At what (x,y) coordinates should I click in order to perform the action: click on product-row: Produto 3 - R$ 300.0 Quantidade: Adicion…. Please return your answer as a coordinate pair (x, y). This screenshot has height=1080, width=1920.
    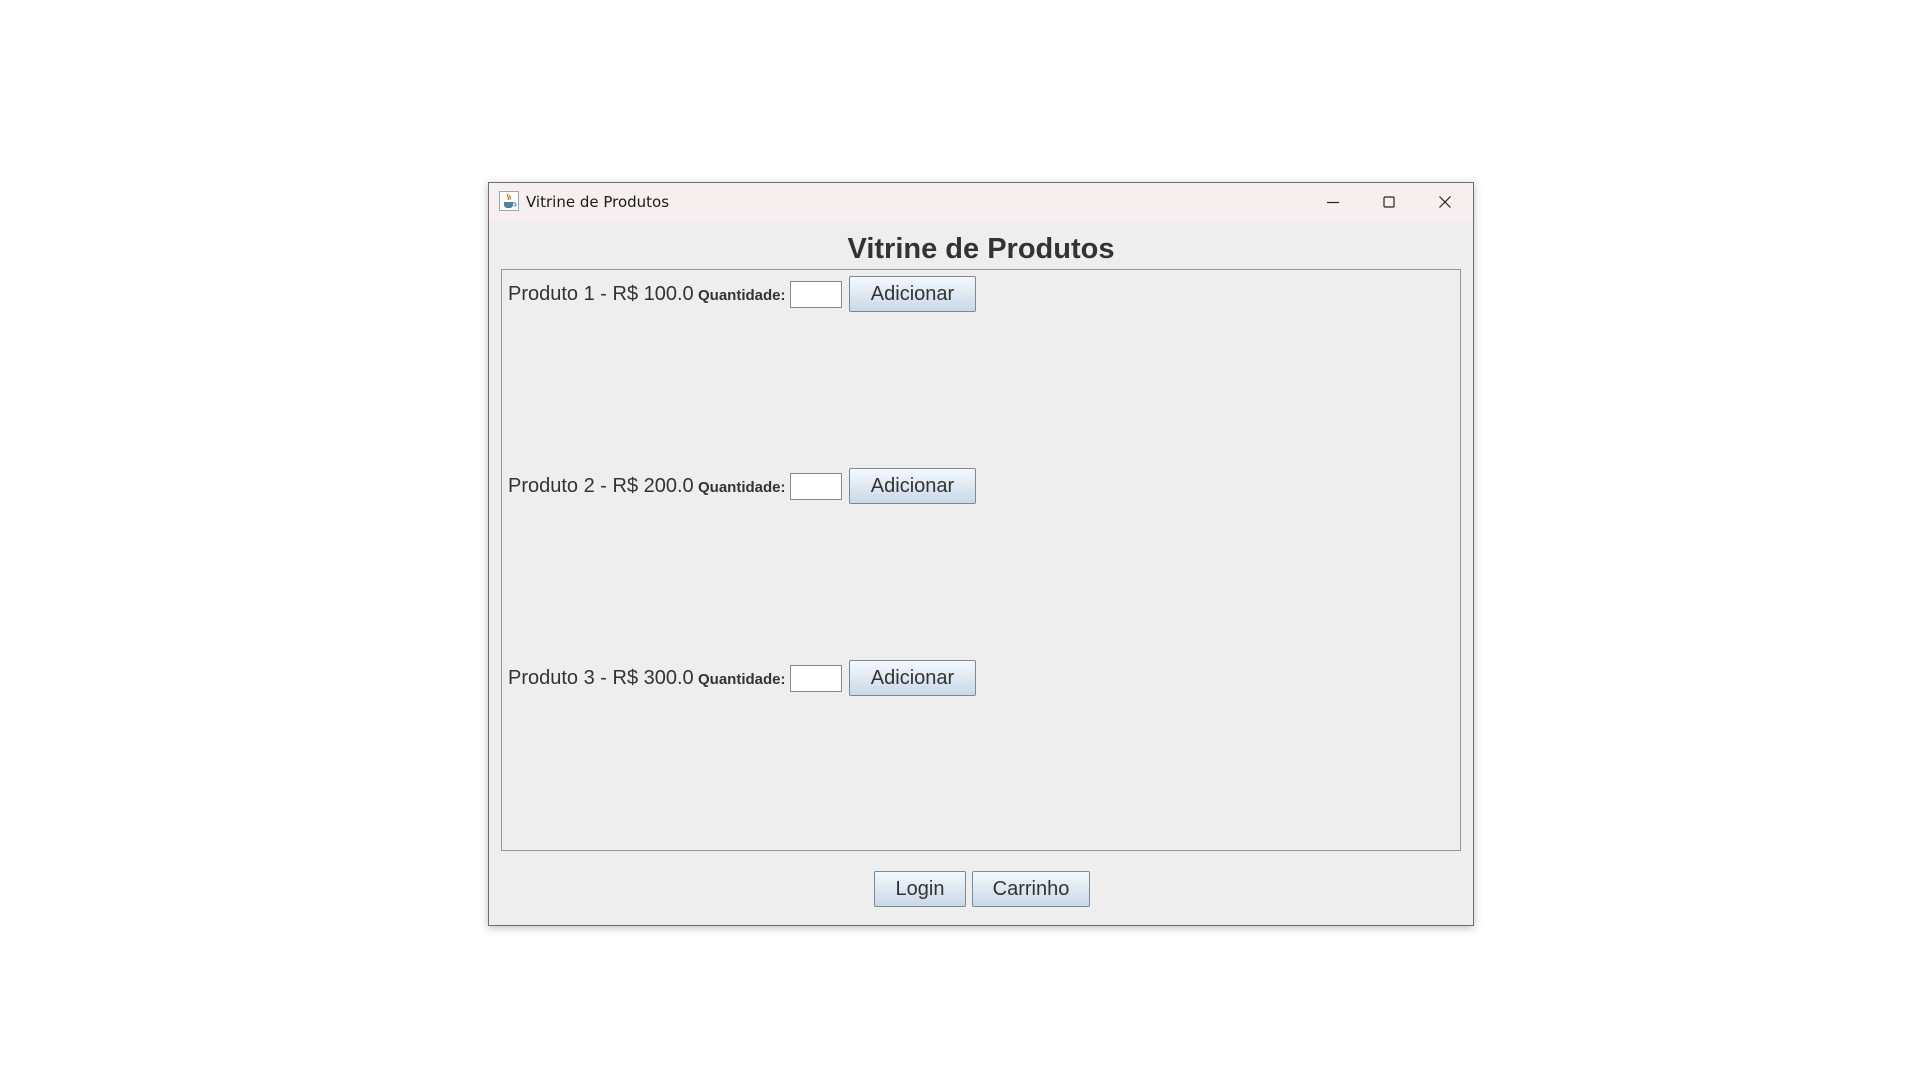
    Looking at the image, I should click on (758, 678).